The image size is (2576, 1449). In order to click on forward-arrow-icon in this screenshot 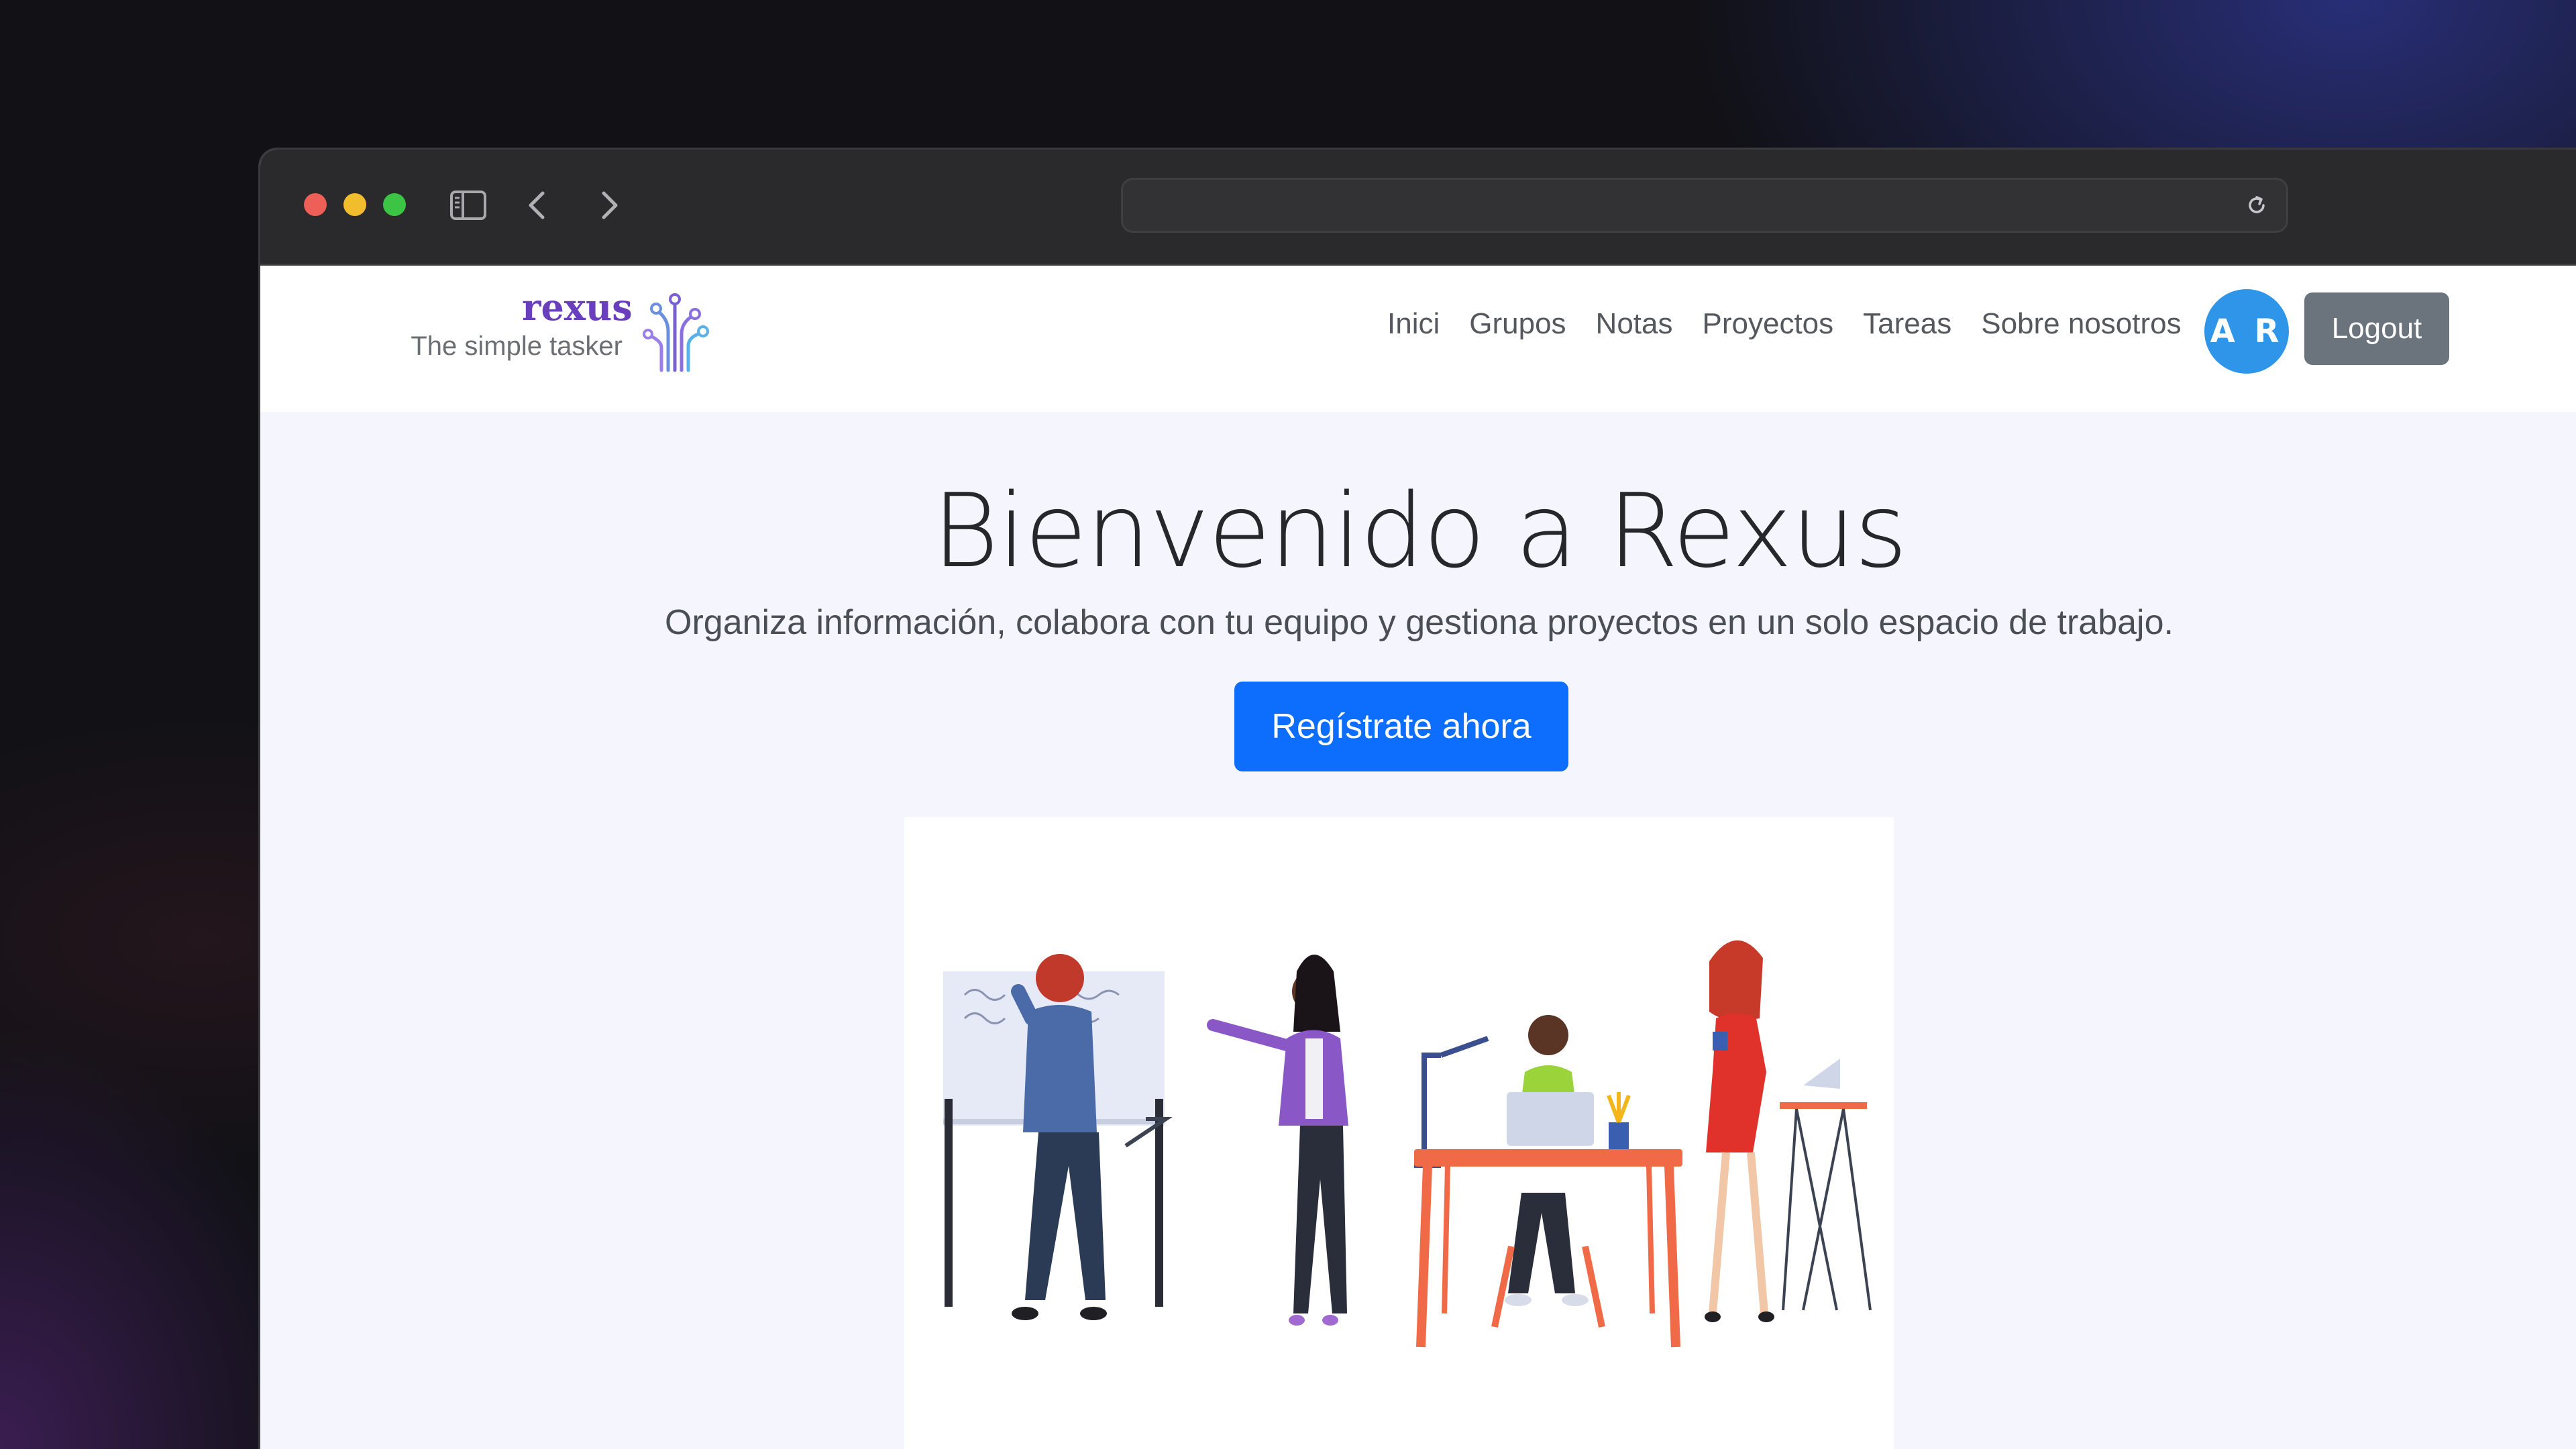, I will do `click(609, 205)`.